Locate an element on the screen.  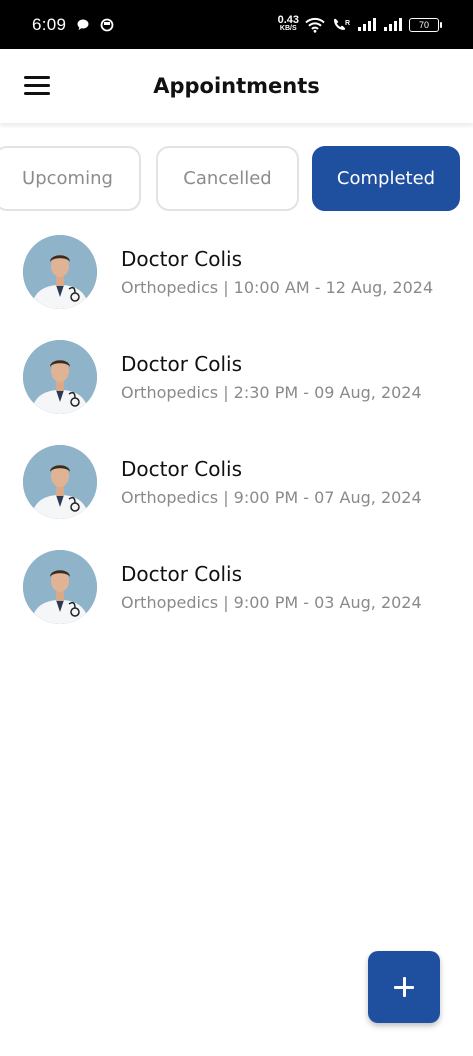
status-time: 6:09 is located at coordinates (49, 24).